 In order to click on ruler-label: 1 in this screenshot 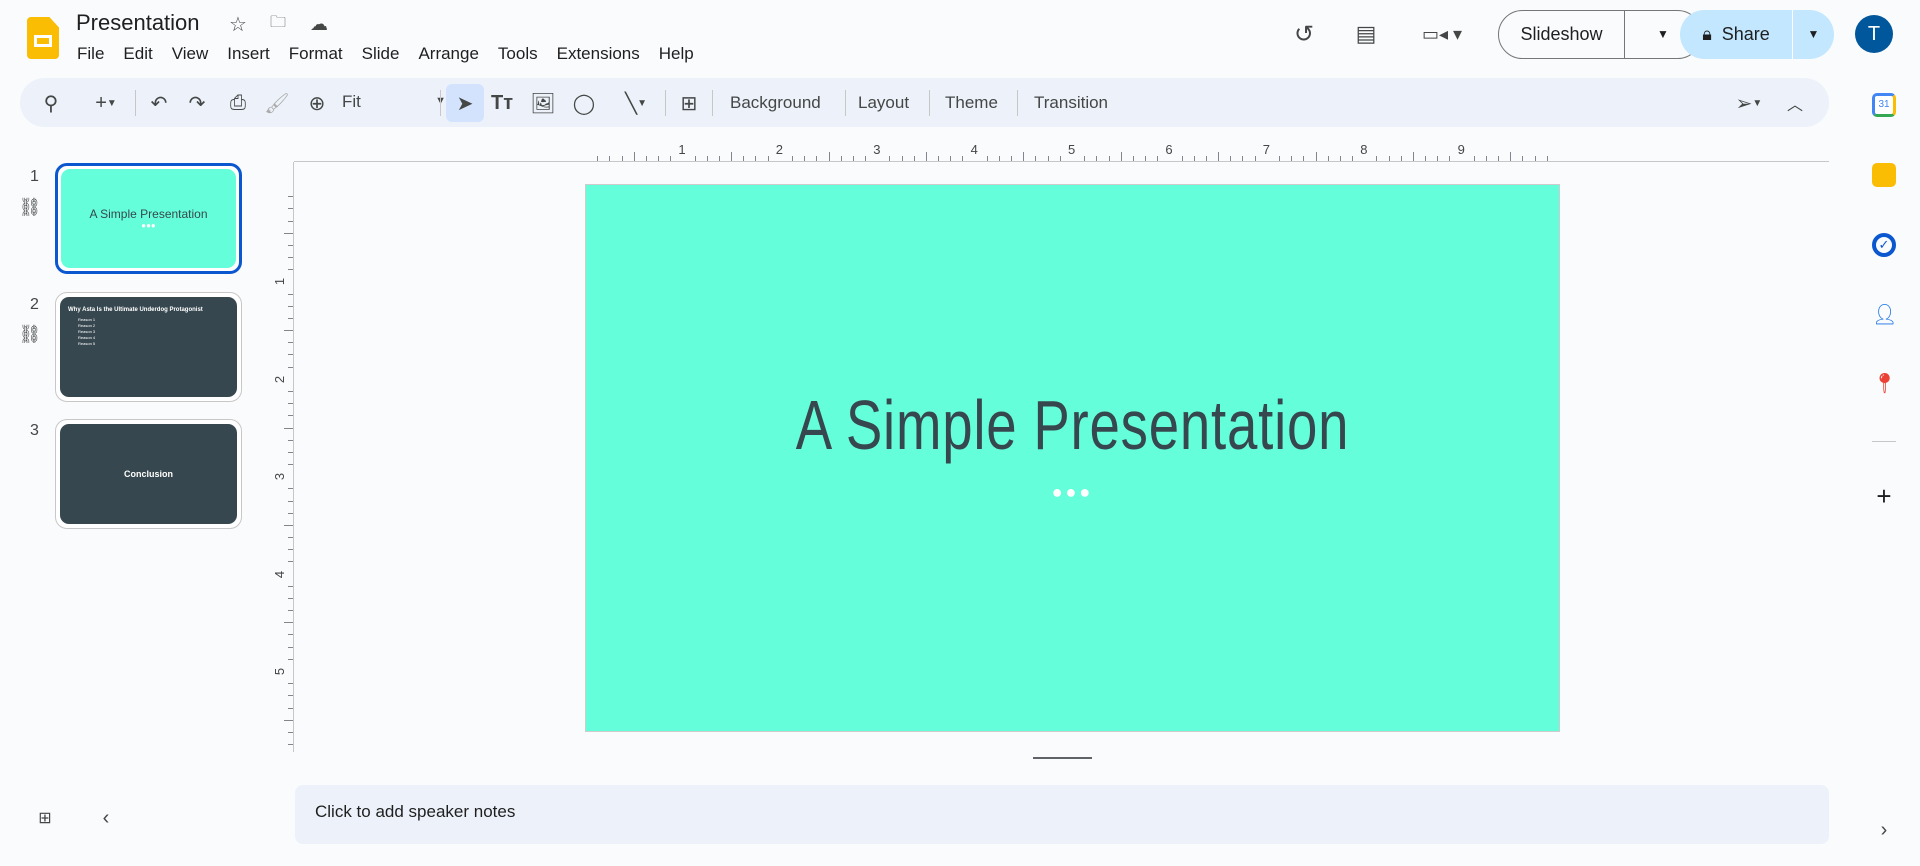, I will do `click(682, 149)`.